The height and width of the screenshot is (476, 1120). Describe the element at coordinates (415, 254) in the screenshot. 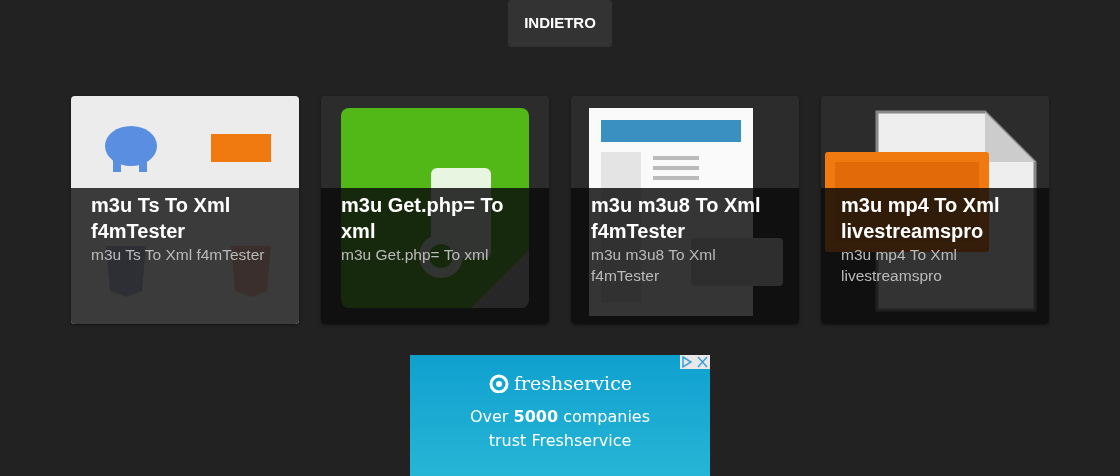

I see `card-description: m3u Get.php= To xml` at that location.